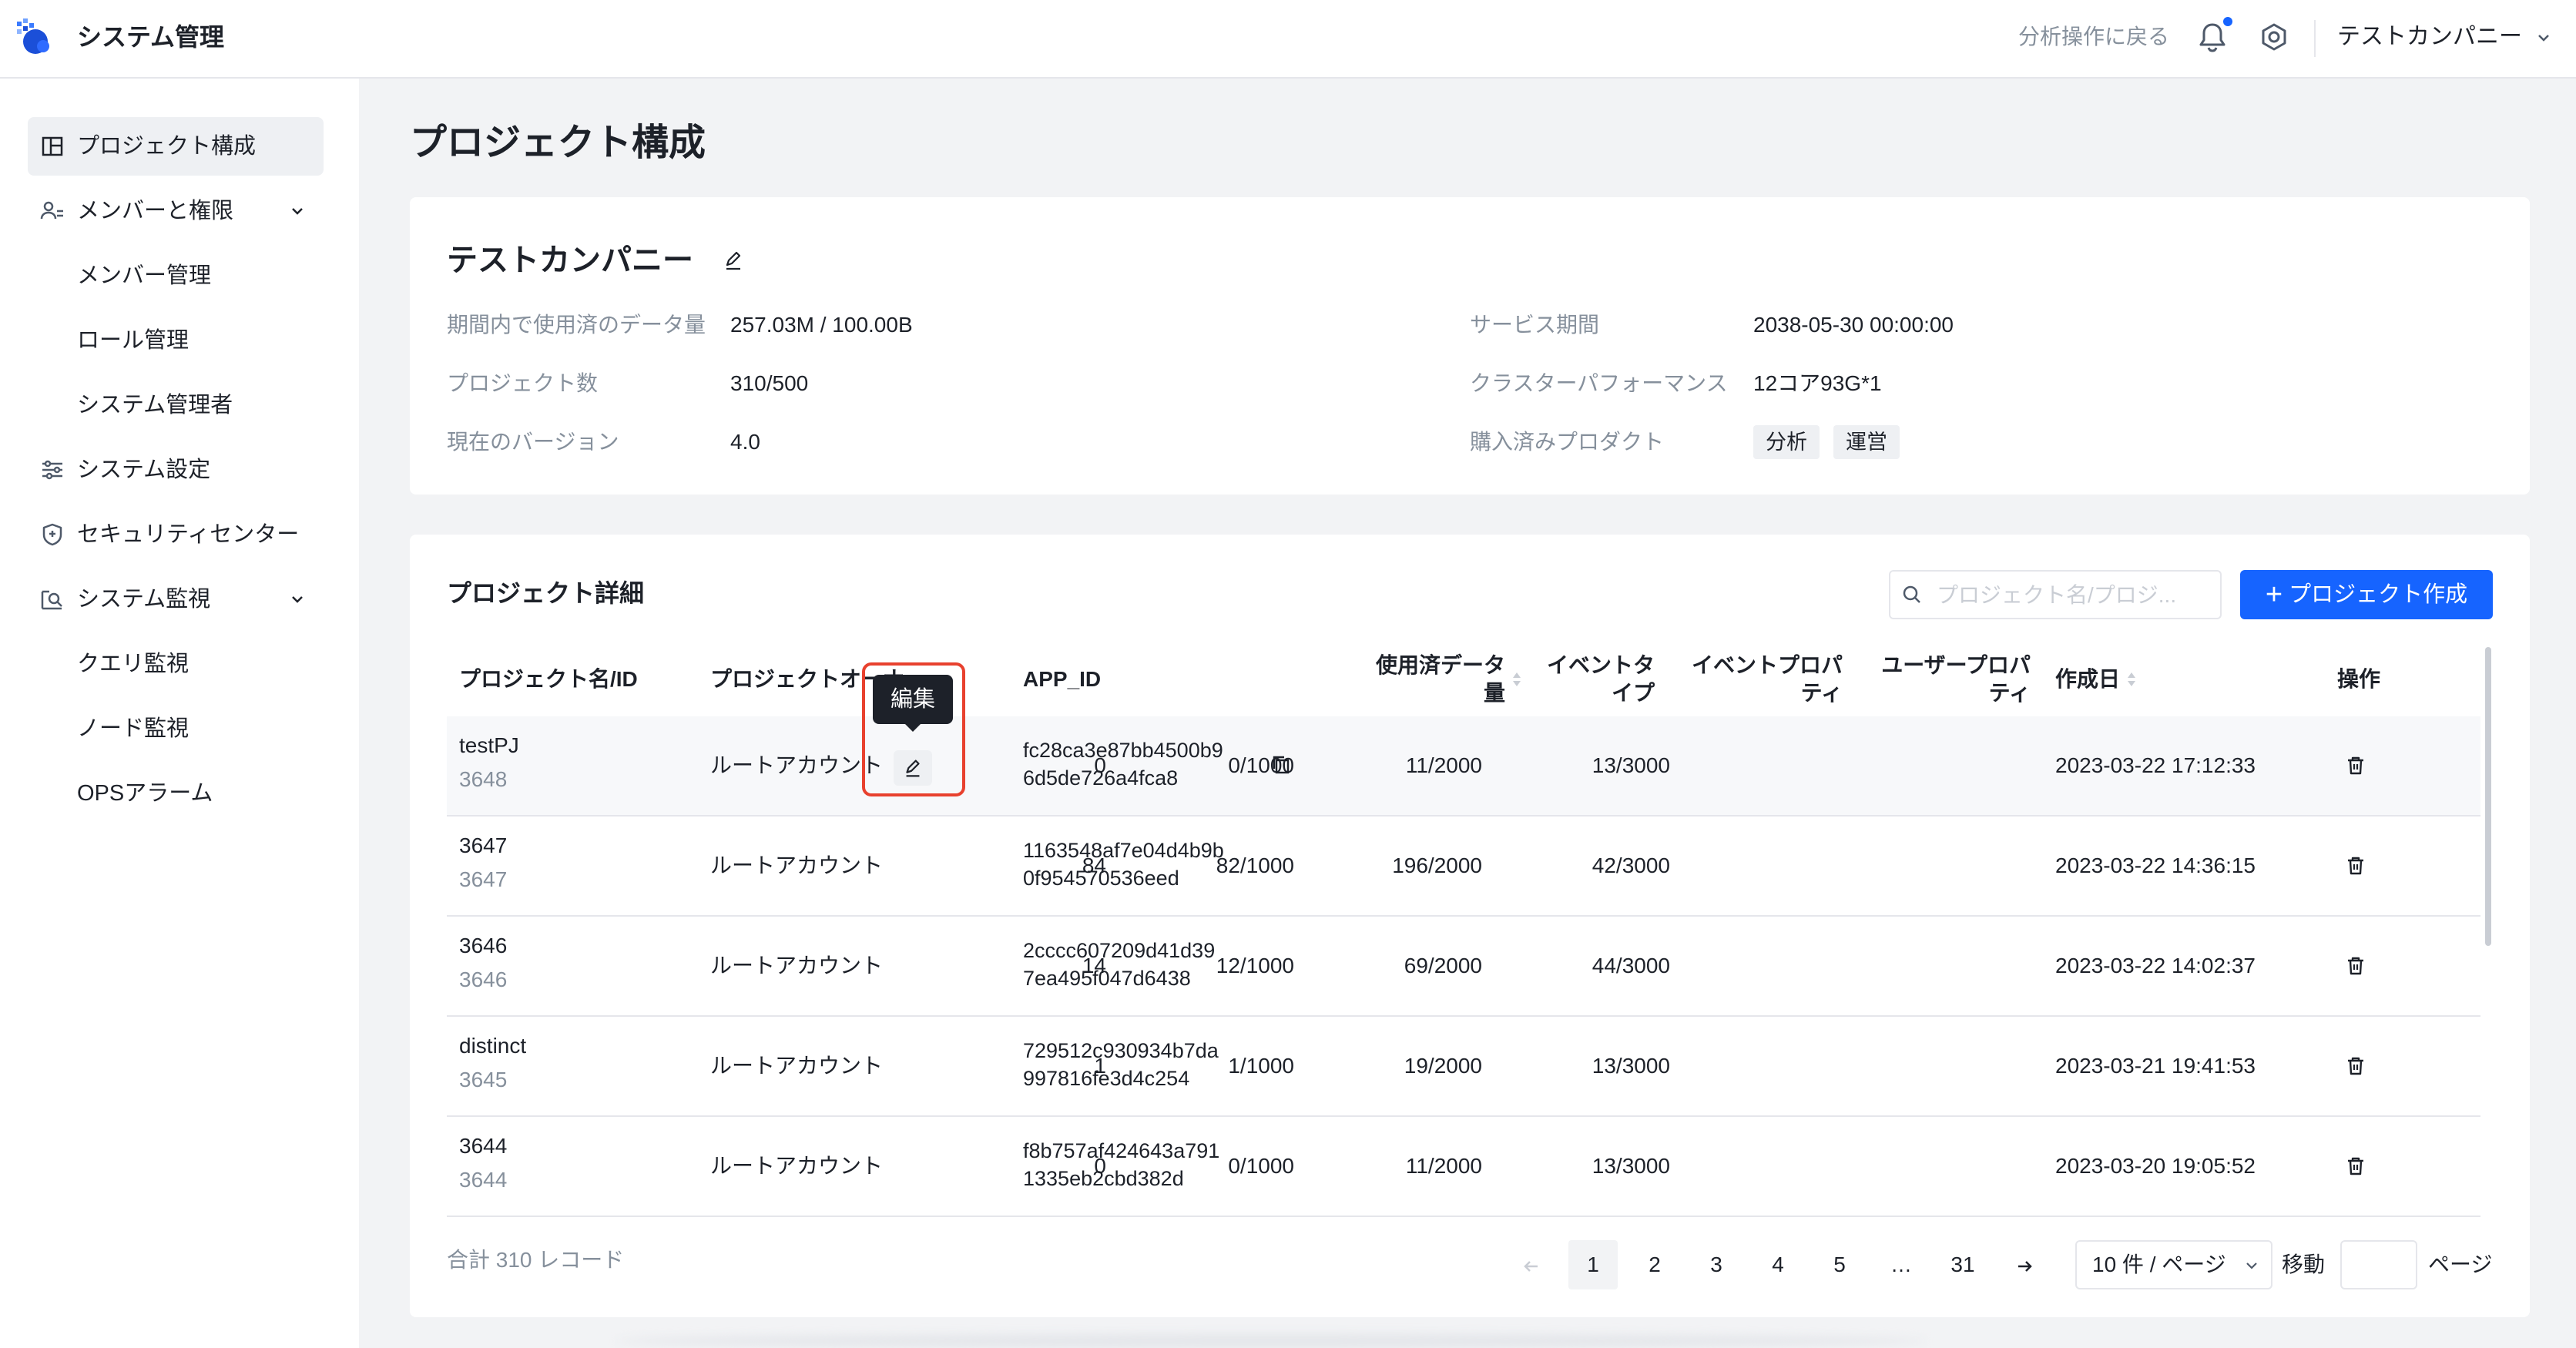 The image size is (2576, 1348). I want to click on page-title: プロジェクト構成, so click(558, 142).